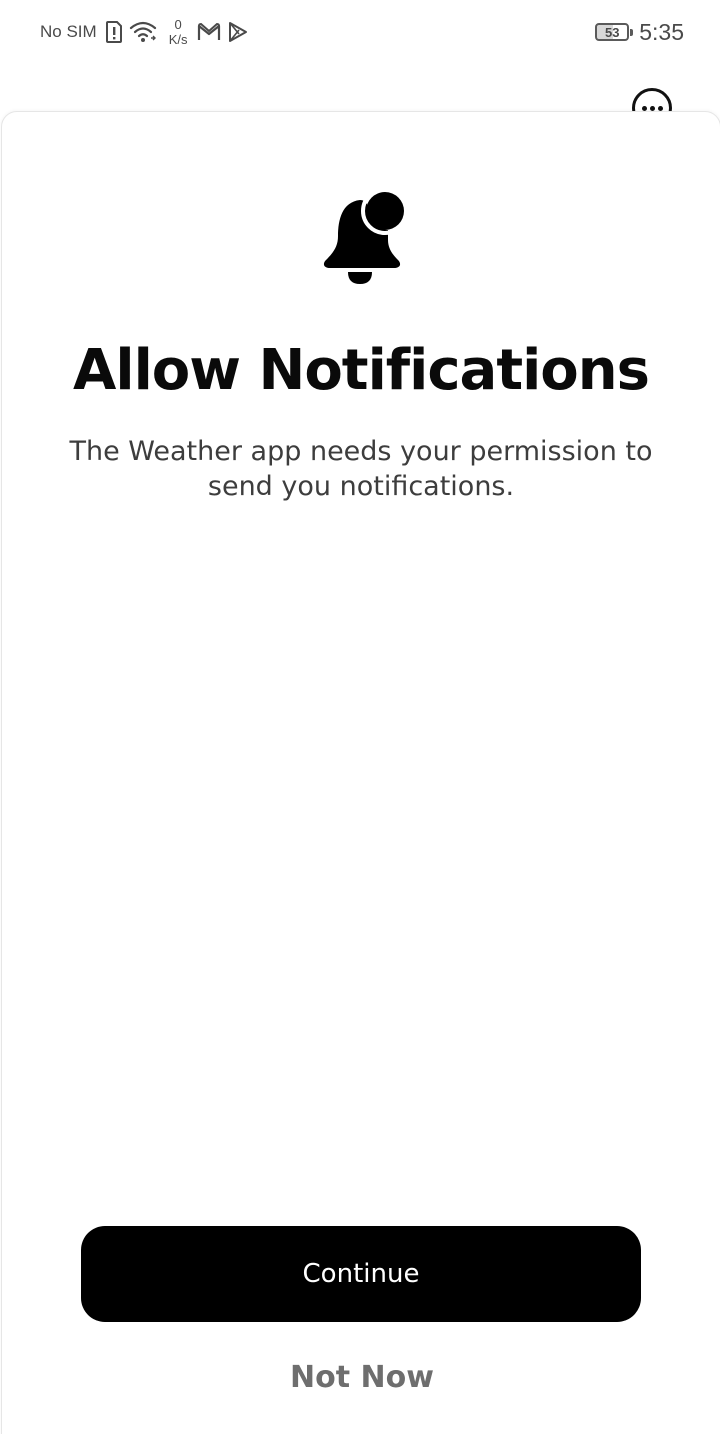 The width and height of the screenshot is (720, 1434). What do you see at coordinates (361, 370) in the screenshot?
I see `dialog-title: Allow Notifications` at bounding box center [361, 370].